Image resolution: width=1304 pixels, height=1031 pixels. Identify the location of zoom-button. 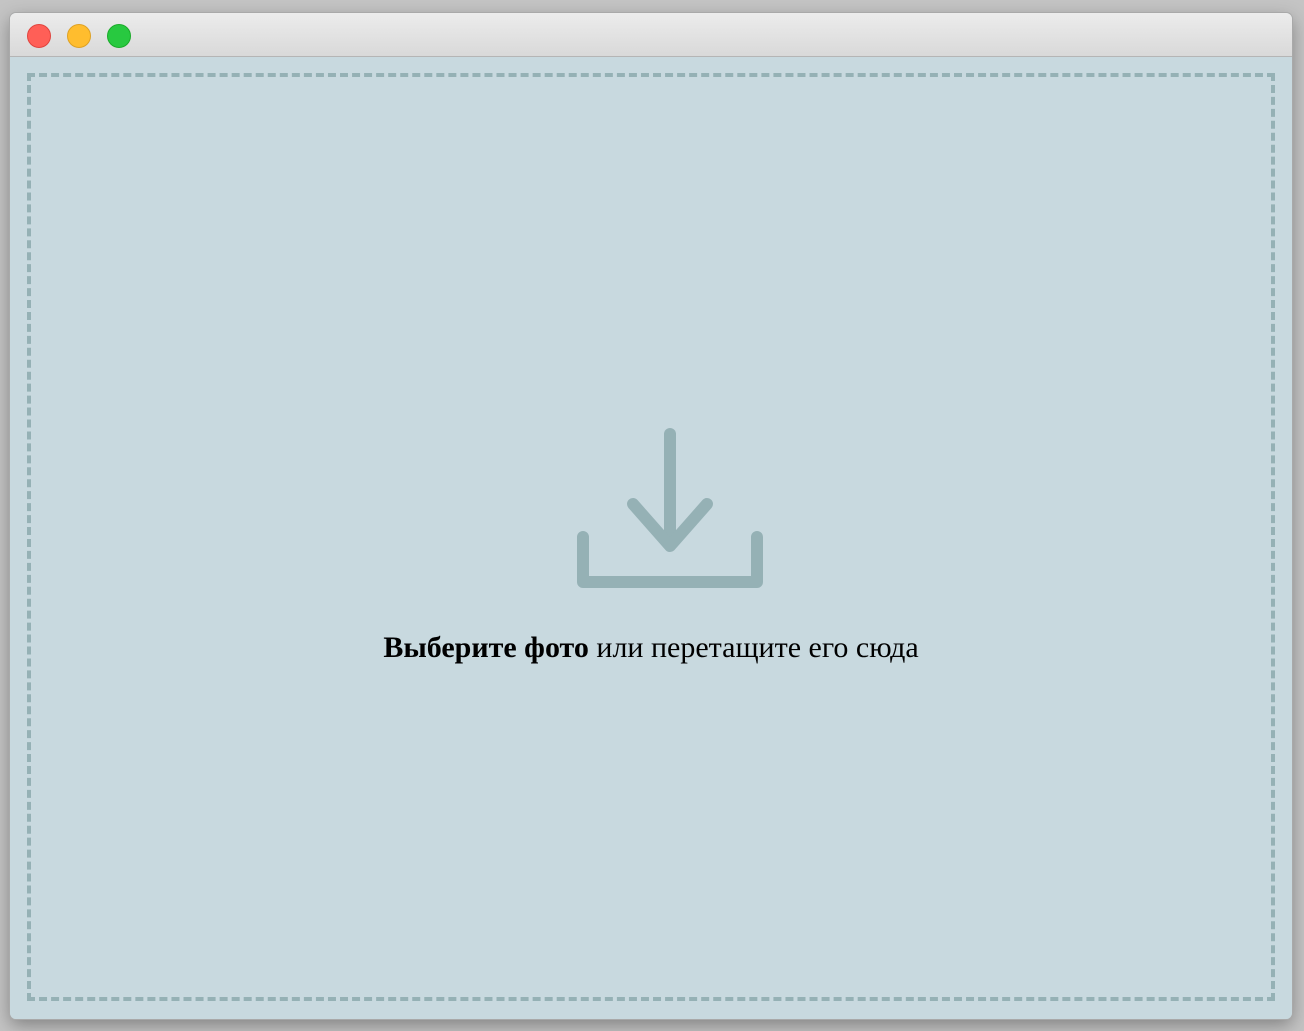
(119, 36).